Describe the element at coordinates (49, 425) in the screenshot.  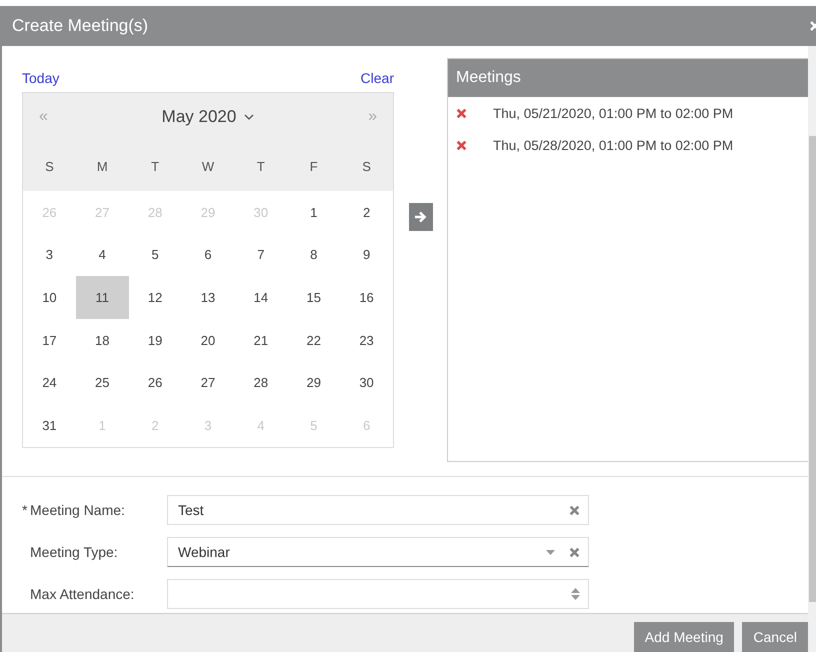
I see `calendar-day: 31` at that location.